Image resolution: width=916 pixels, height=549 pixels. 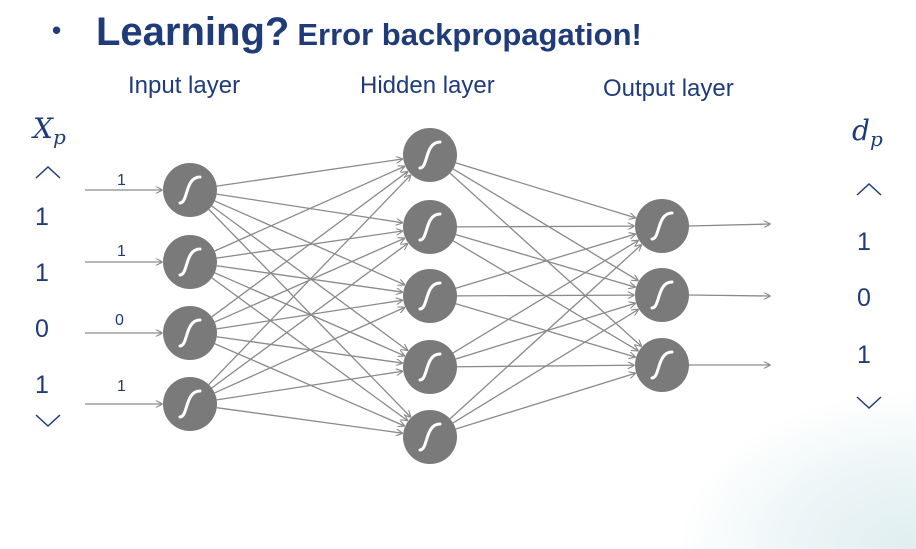 What do you see at coordinates (869, 403) in the screenshot?
I see `output-vector-bottom-bracket` at bounding box center [869, 403].